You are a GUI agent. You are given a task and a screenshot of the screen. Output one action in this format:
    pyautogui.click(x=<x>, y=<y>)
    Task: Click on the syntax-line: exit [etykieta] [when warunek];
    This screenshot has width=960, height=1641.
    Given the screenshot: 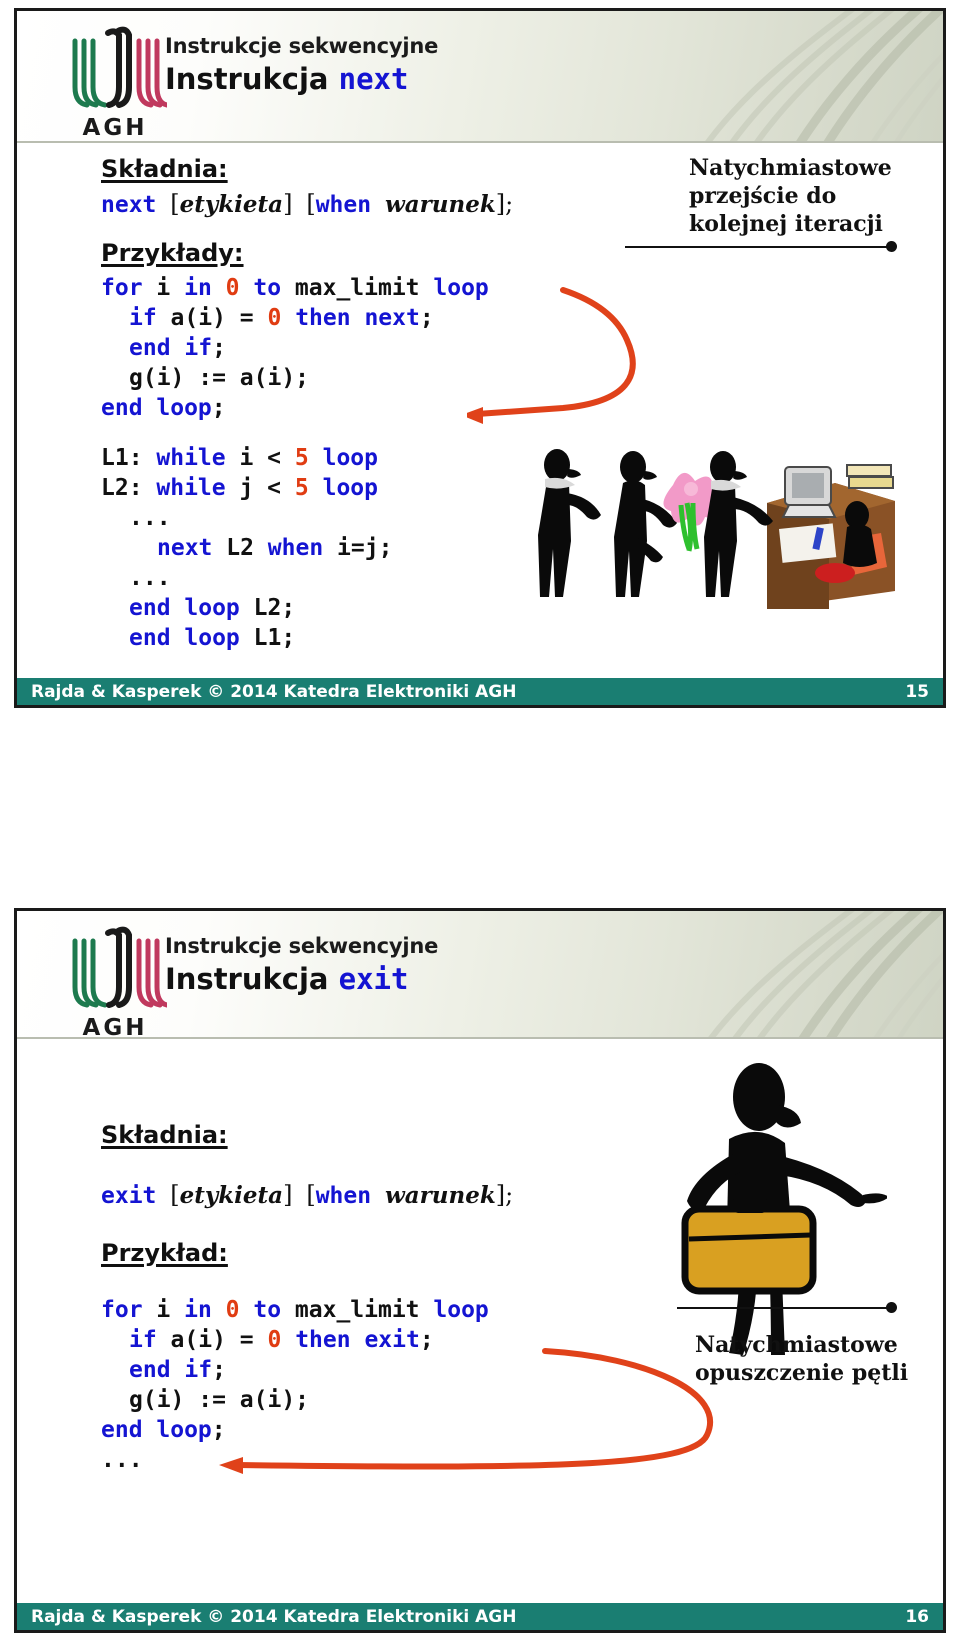 What is the action you would take?
    pyautogui.click(x=307, y=1195)
    